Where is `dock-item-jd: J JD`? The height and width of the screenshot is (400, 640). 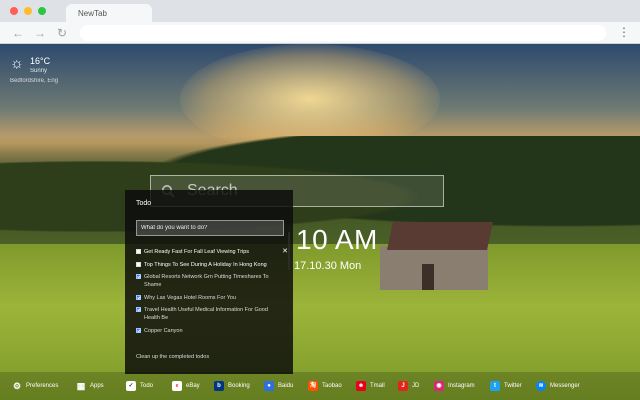 dock-item-jd: J JD is located at coordinates (408, 386).